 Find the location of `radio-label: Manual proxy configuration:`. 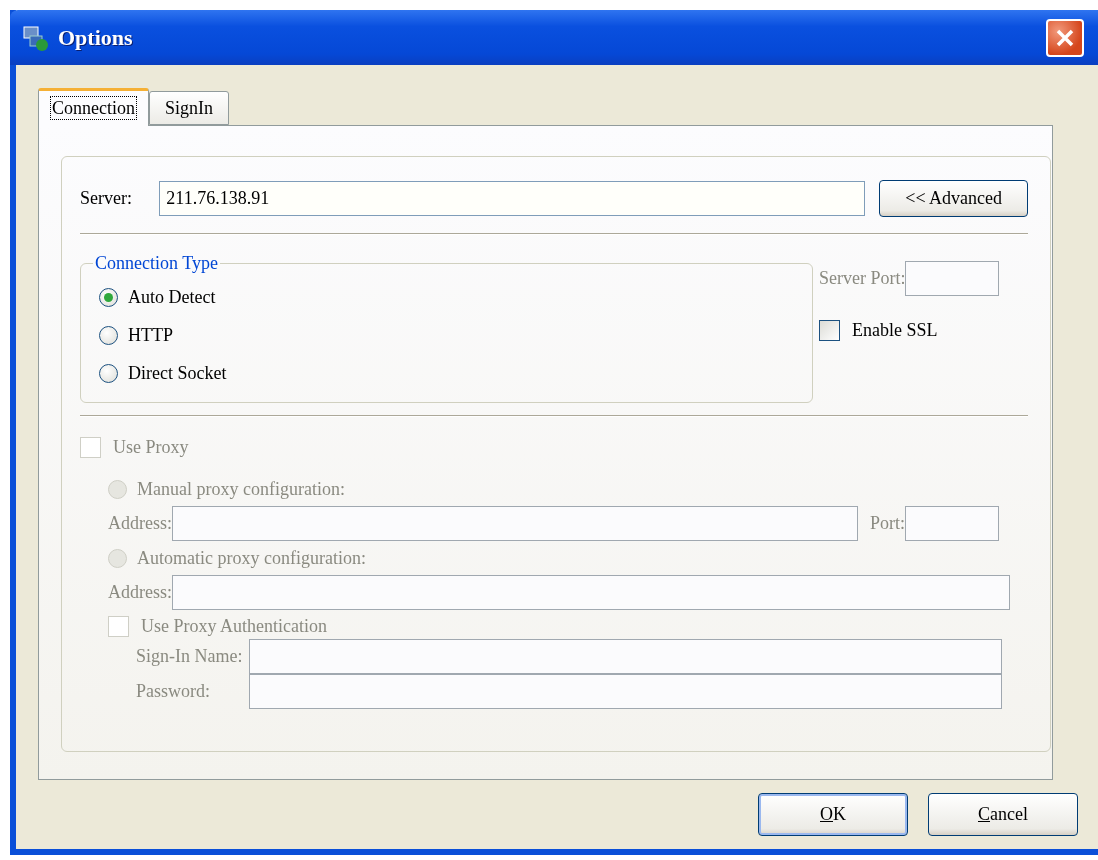

radio-label: Manual proxy configuration: is located at coordinates (241, 489).